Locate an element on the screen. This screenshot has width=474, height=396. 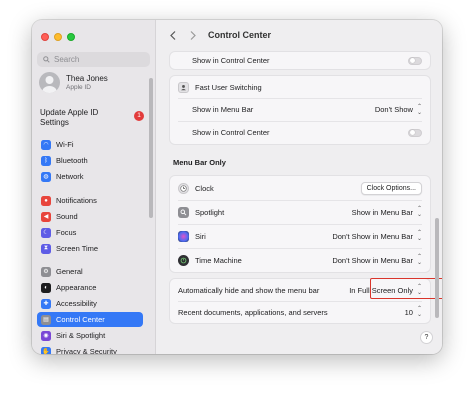
spotlight-popup: Show in Menu Bar ⌃ ⌄ is located at coordinates (387, 212).